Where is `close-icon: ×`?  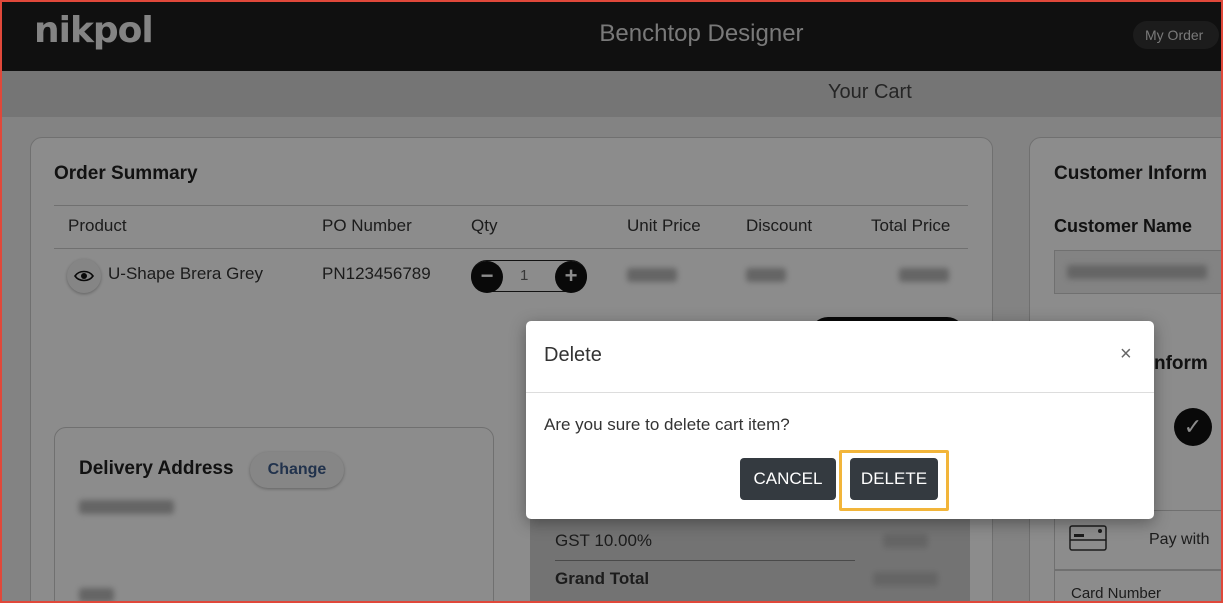
close-icon: × is located at coordinates (1126, 354).